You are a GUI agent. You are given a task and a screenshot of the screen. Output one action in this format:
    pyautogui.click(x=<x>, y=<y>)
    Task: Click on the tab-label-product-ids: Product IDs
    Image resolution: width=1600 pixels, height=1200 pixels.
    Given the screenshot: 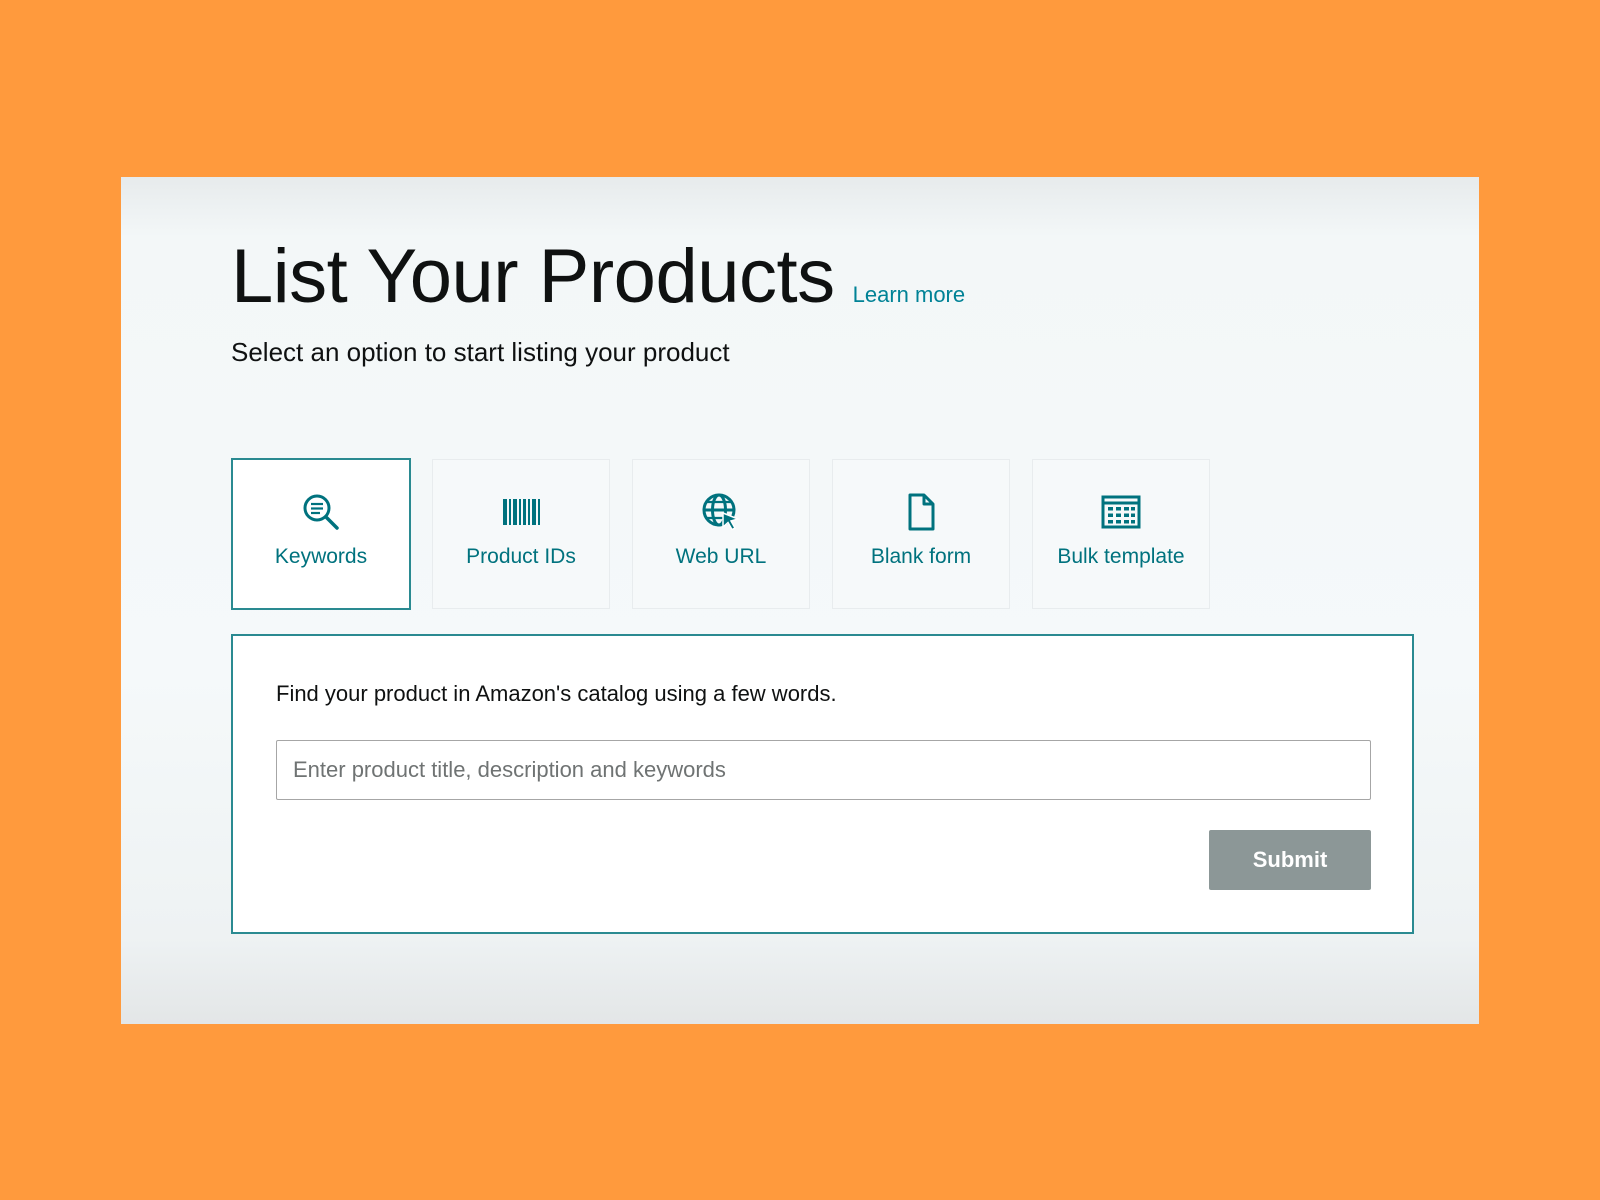 What is the action you would take?
    pyautogui.click(x=521, y=556)
    